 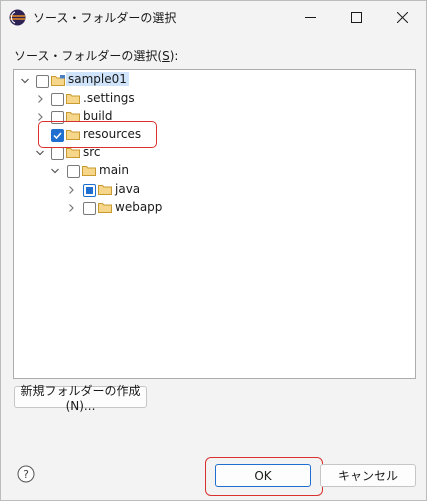 I want to click on minimize-icon, so click(x=310, y=17).